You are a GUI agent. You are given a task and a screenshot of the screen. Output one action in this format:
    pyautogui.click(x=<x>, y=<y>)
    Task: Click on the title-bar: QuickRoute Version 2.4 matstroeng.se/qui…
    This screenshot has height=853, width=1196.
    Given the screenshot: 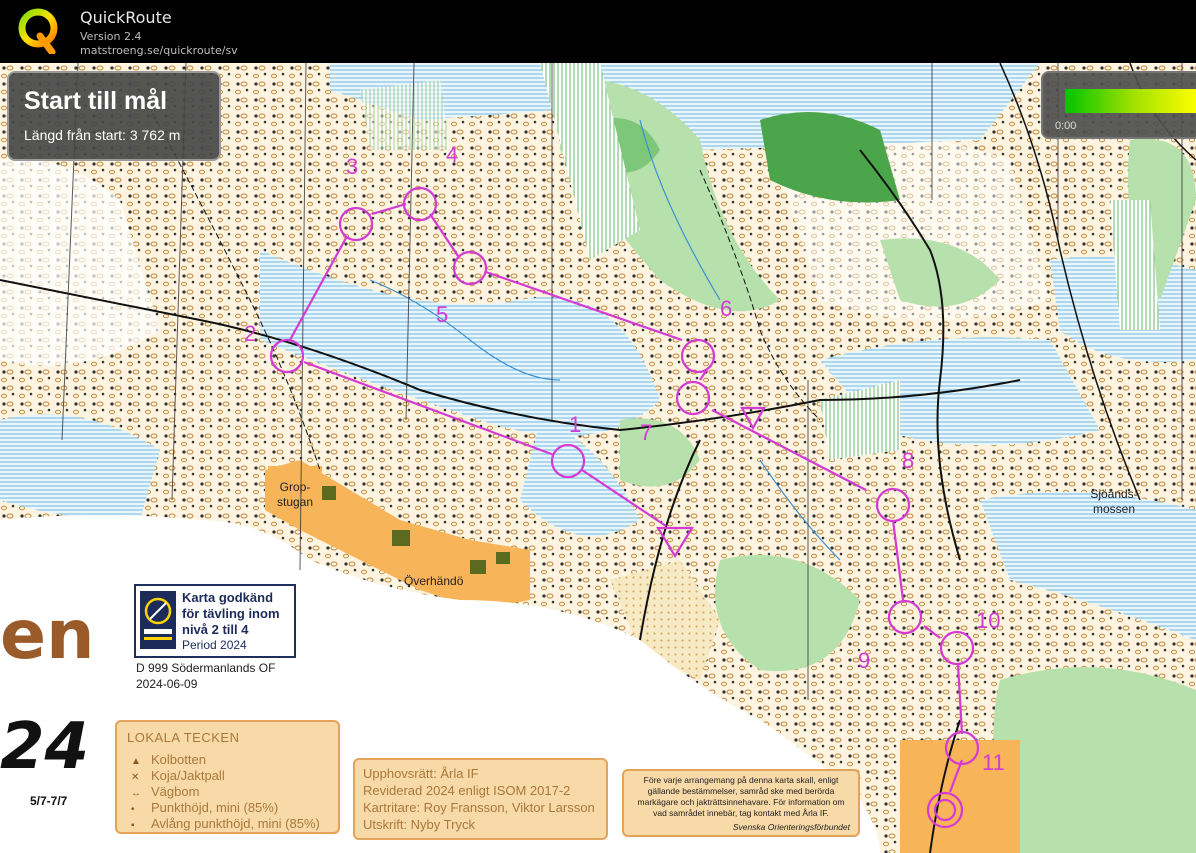 What is the action you would take?
    pyautogui.click(x=598, y=31)
    